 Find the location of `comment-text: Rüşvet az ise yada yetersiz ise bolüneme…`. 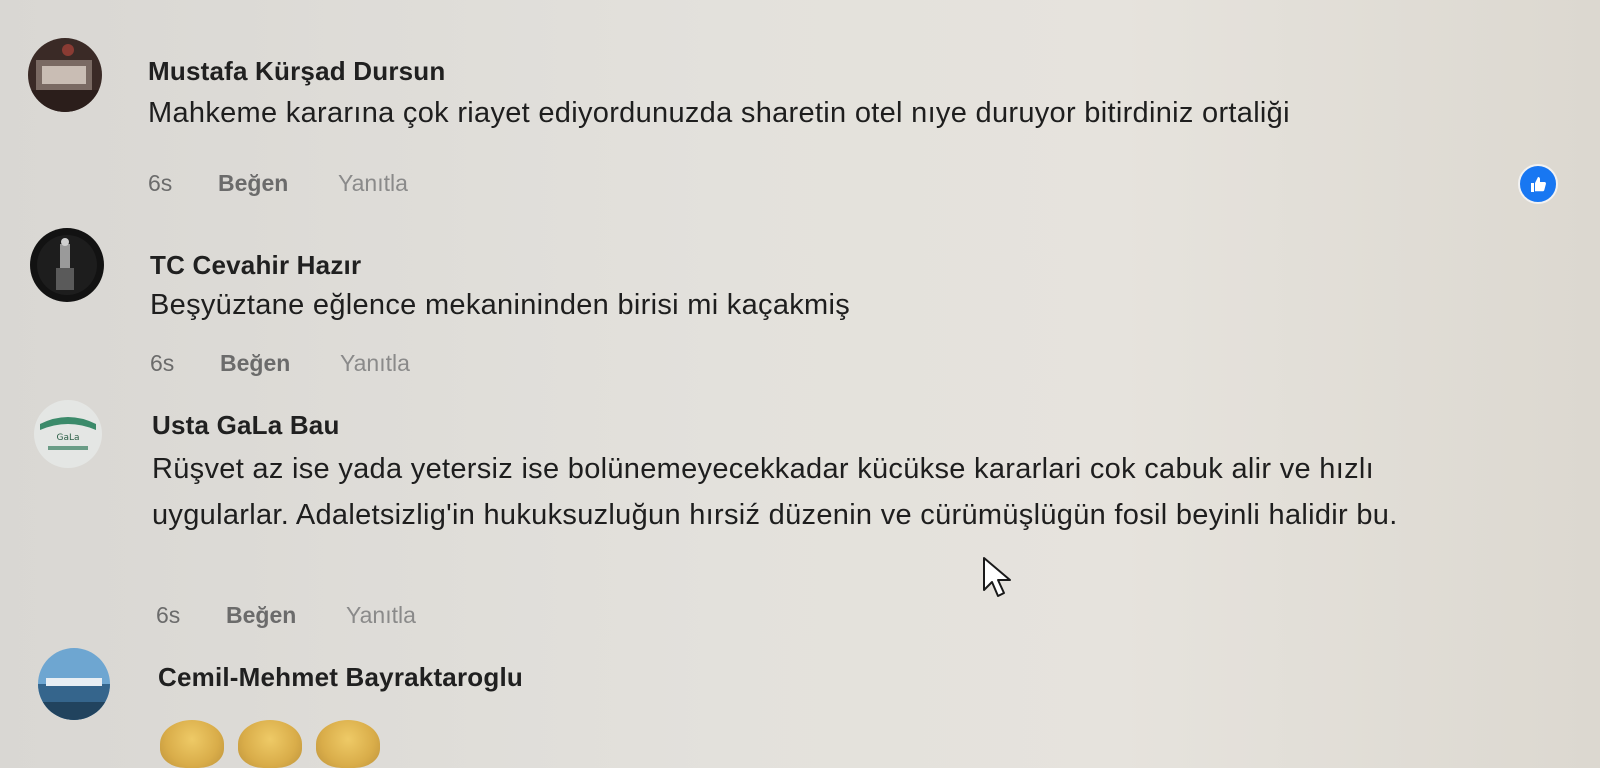

comment-text: Rüşvet az ise yada yetersiz ise bolüneme… is located at coordinates (775, 492).